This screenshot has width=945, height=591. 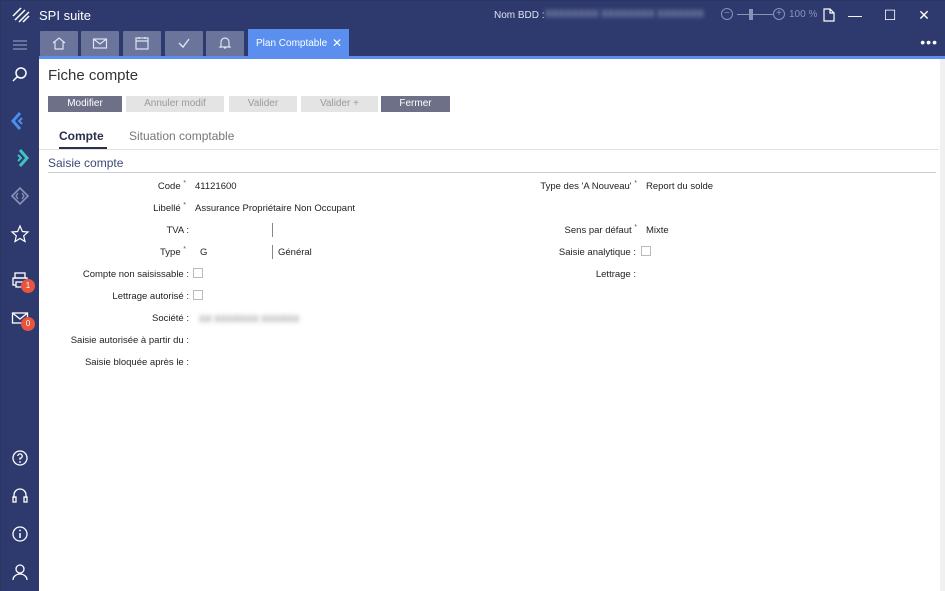 What do you see at coordinates (337, 43) in the screenshot?
I see `tab-close-icon: ✕` at bounding box center [337, 43].